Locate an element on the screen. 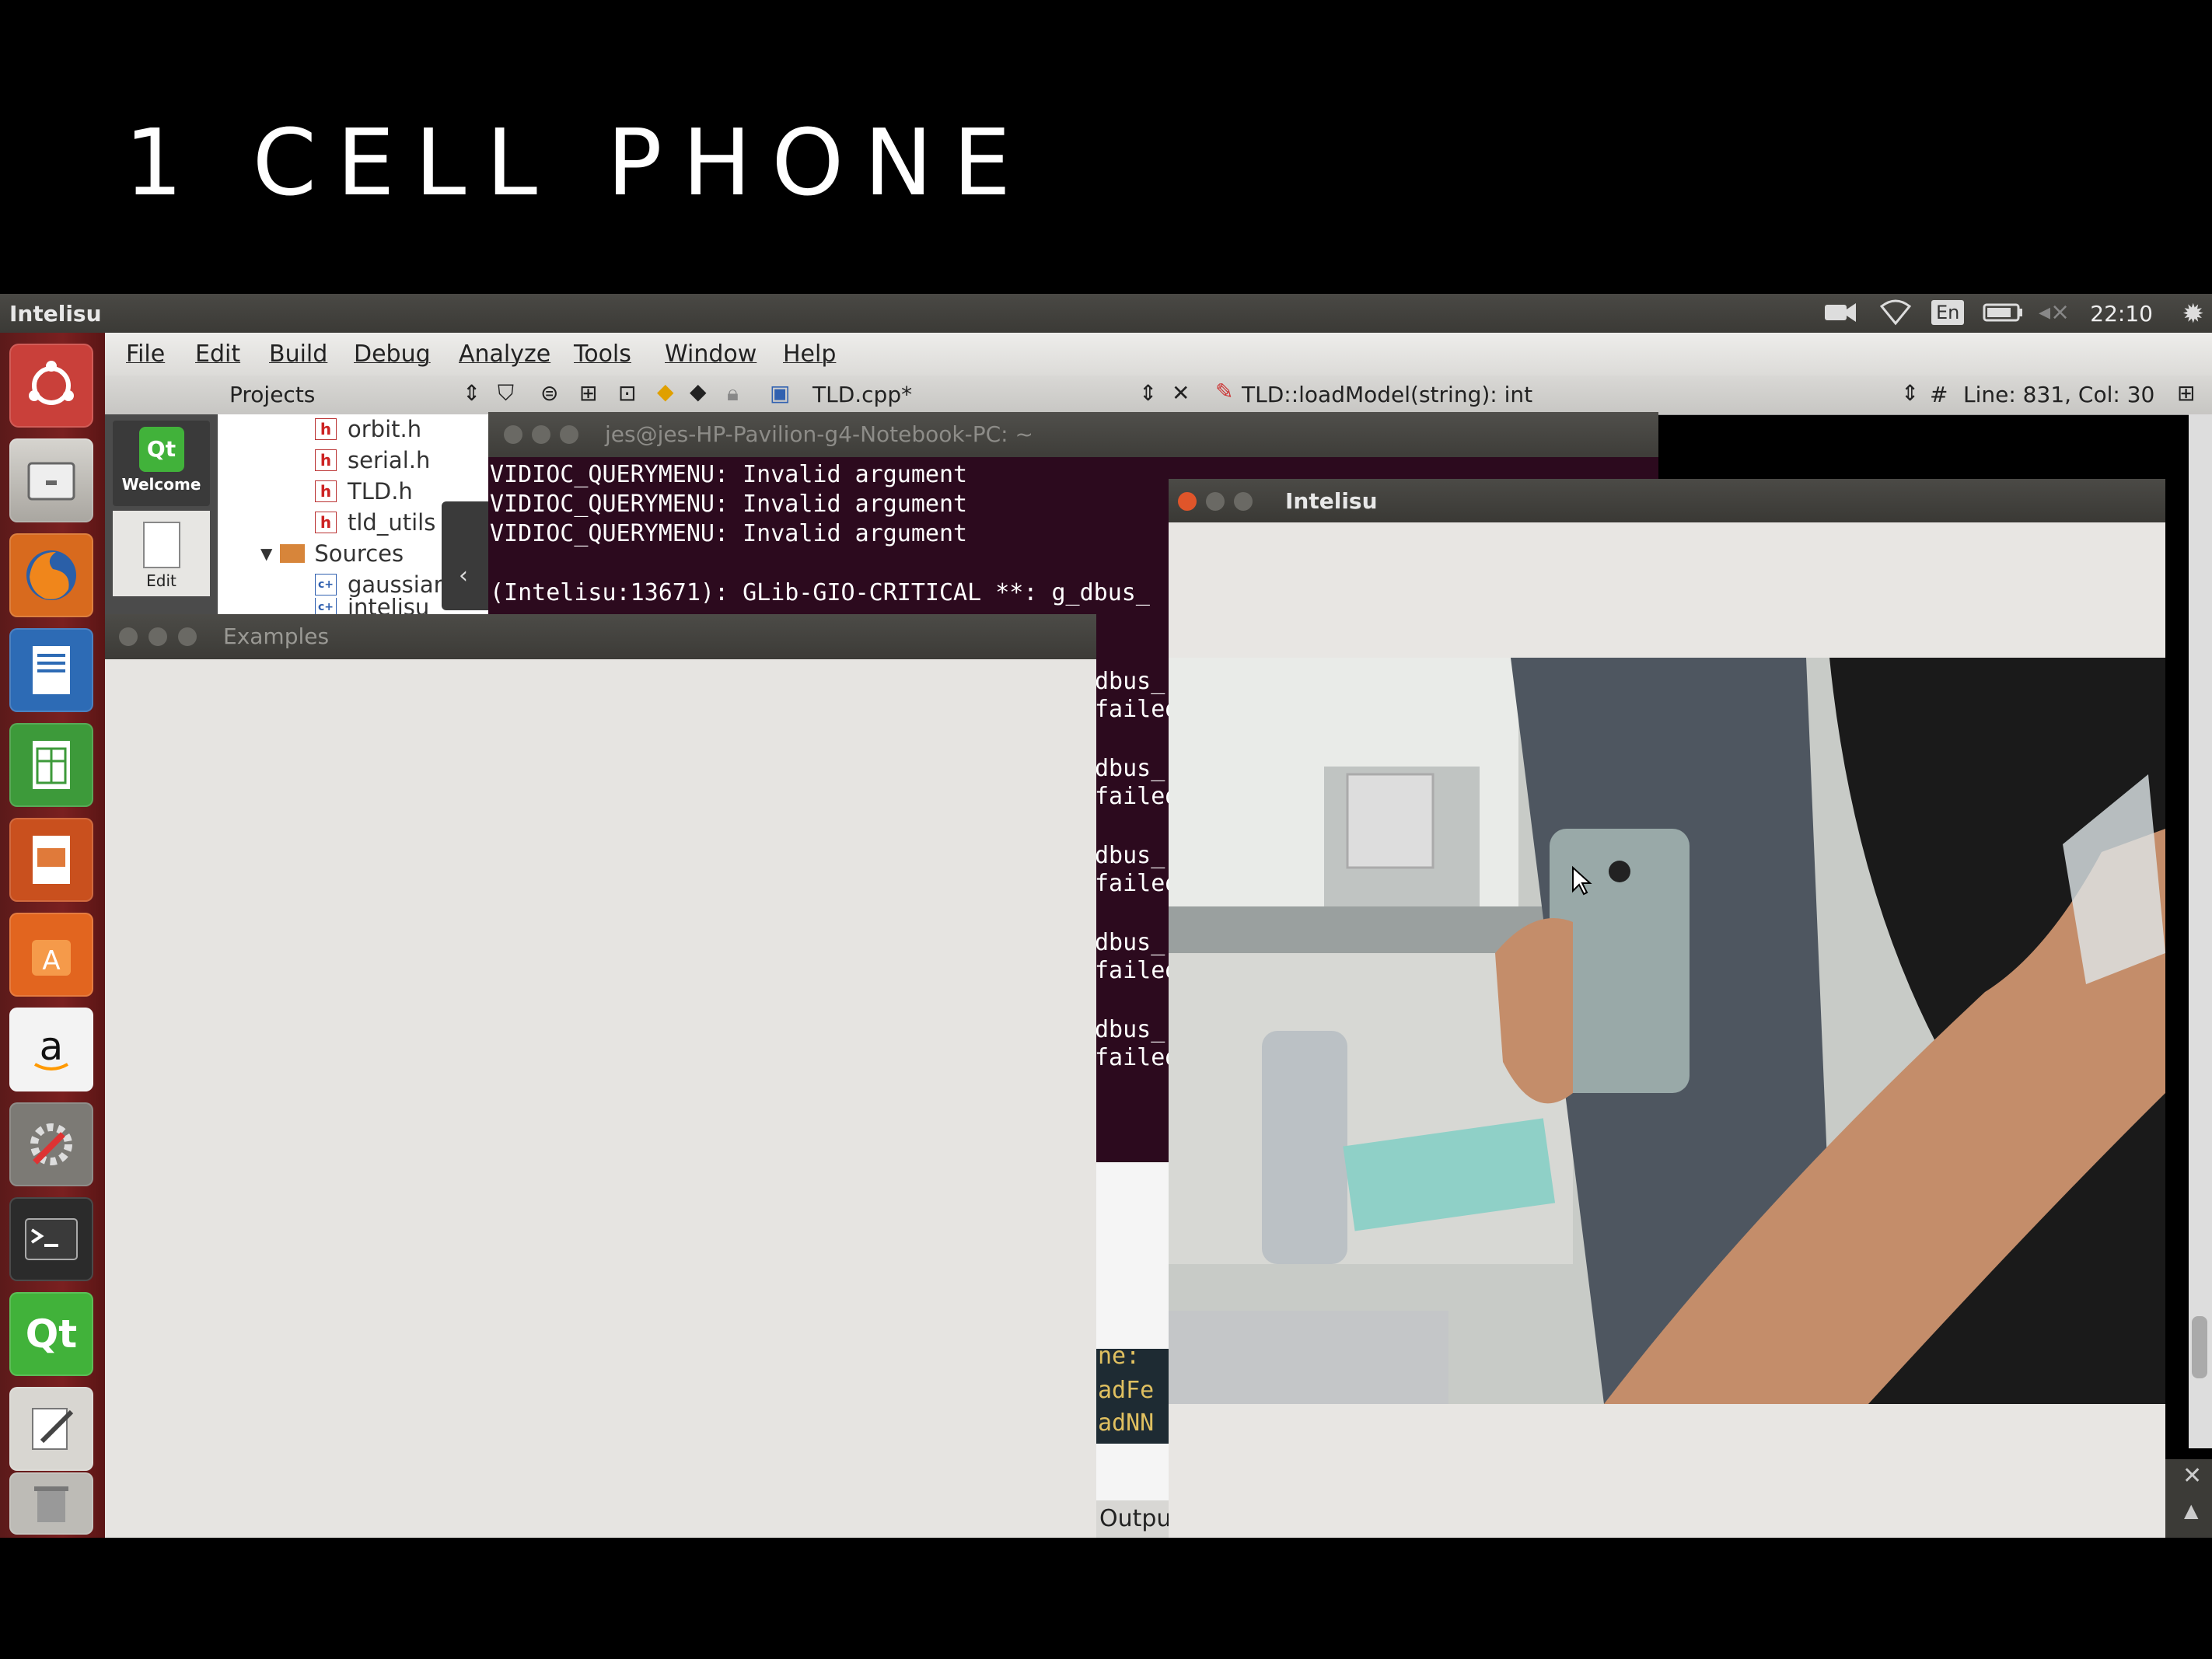  calc-icon is located at coordinates (51, 765).